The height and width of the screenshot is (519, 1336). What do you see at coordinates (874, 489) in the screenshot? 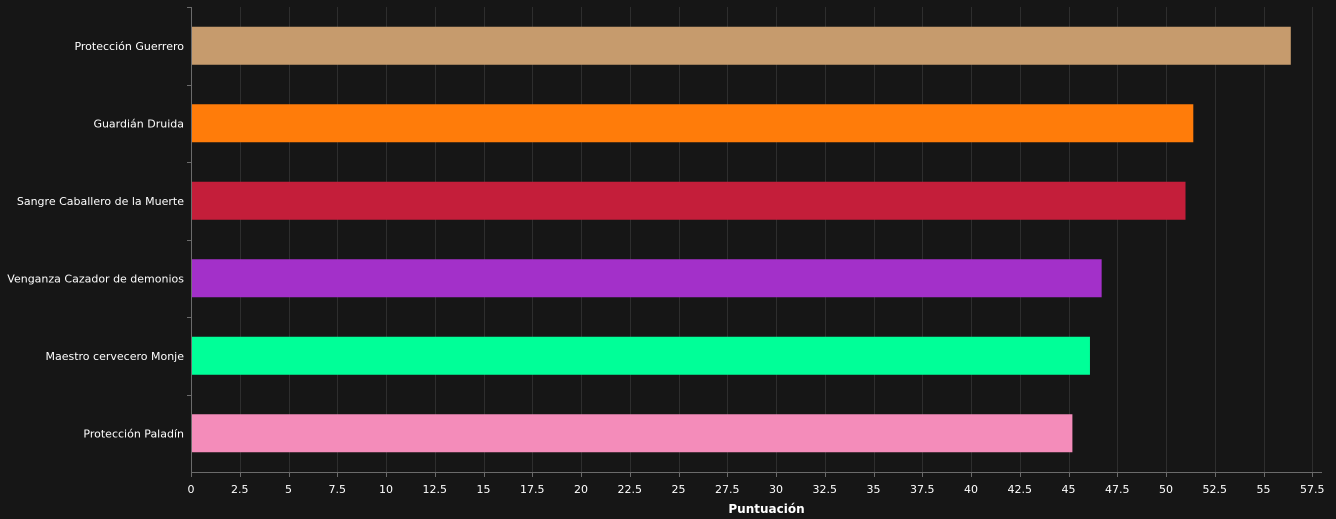
I see `x-tick-label: 35` at bounding box center [874, 489].